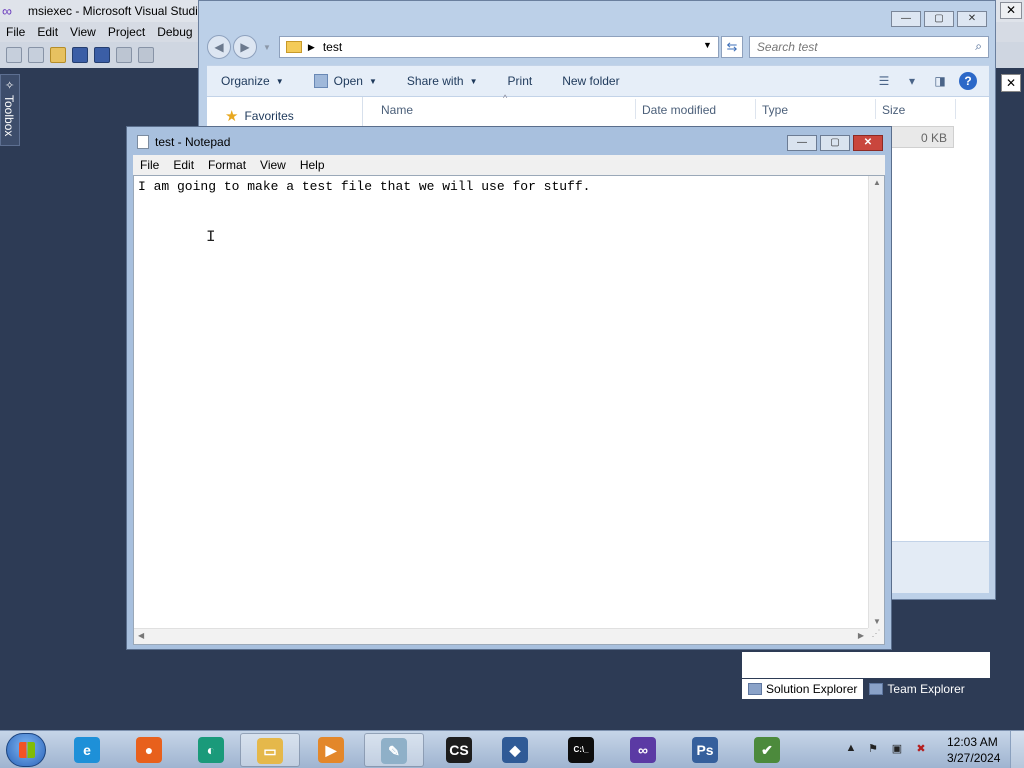 Image resolution: width=1024 pixels, height=768 pixels. Describe the element at coordinates (897, 749) in the screenshot. I see `network-icon: ▣` at that location.